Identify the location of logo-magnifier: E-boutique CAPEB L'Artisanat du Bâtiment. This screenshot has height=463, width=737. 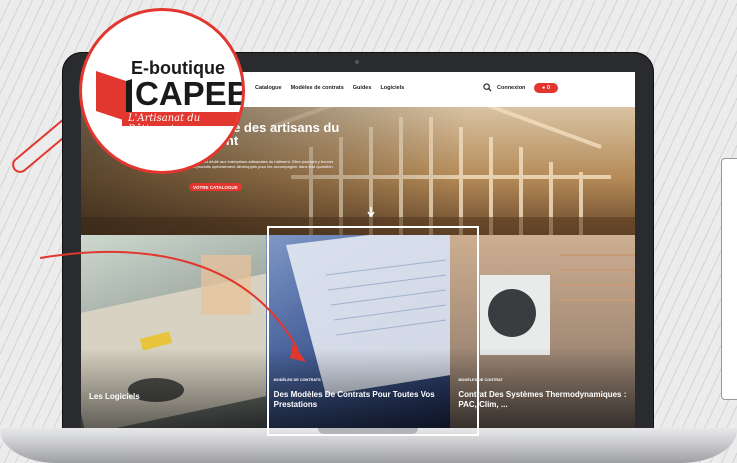
(162, 91).